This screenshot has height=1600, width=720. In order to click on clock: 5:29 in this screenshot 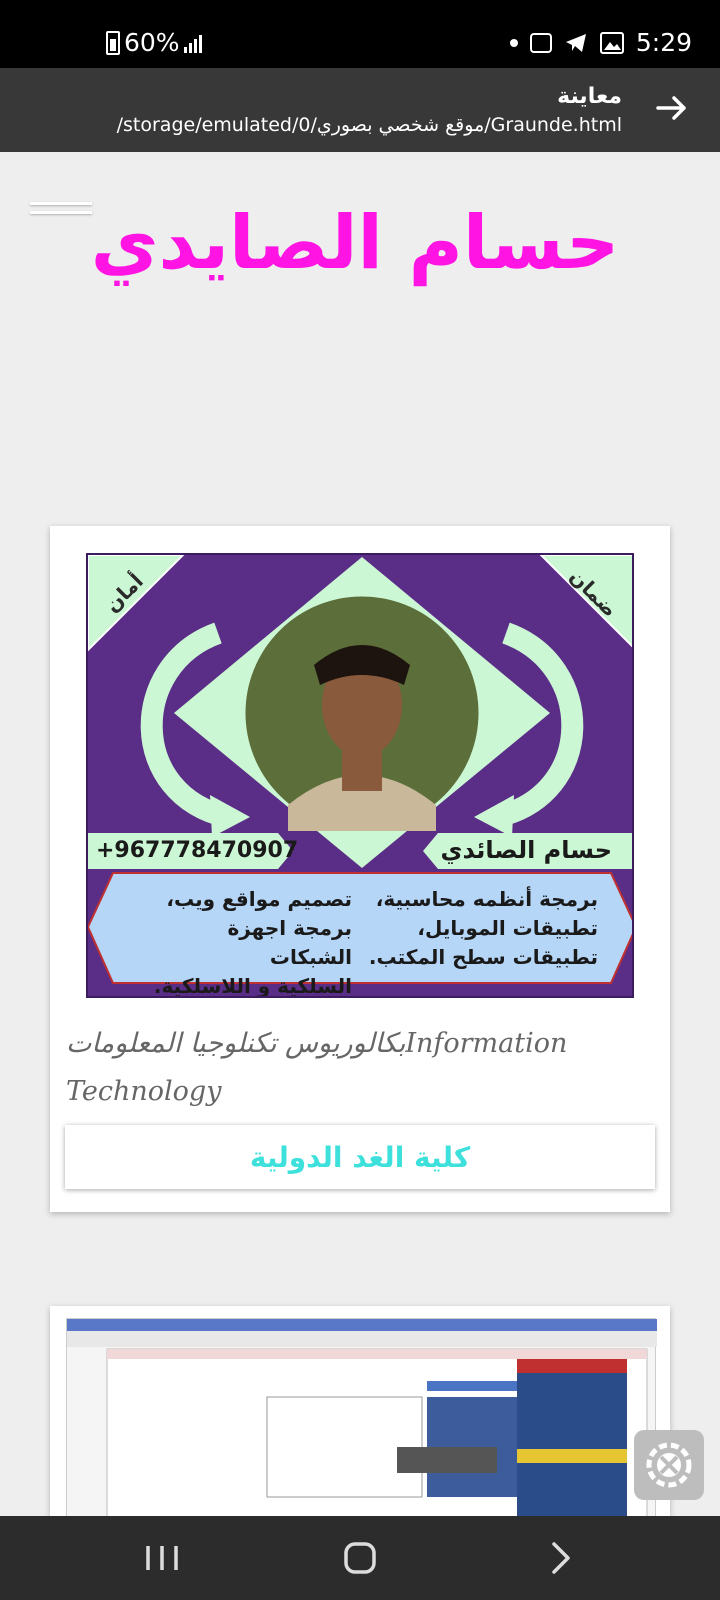, I will do `click(663, 42)`.